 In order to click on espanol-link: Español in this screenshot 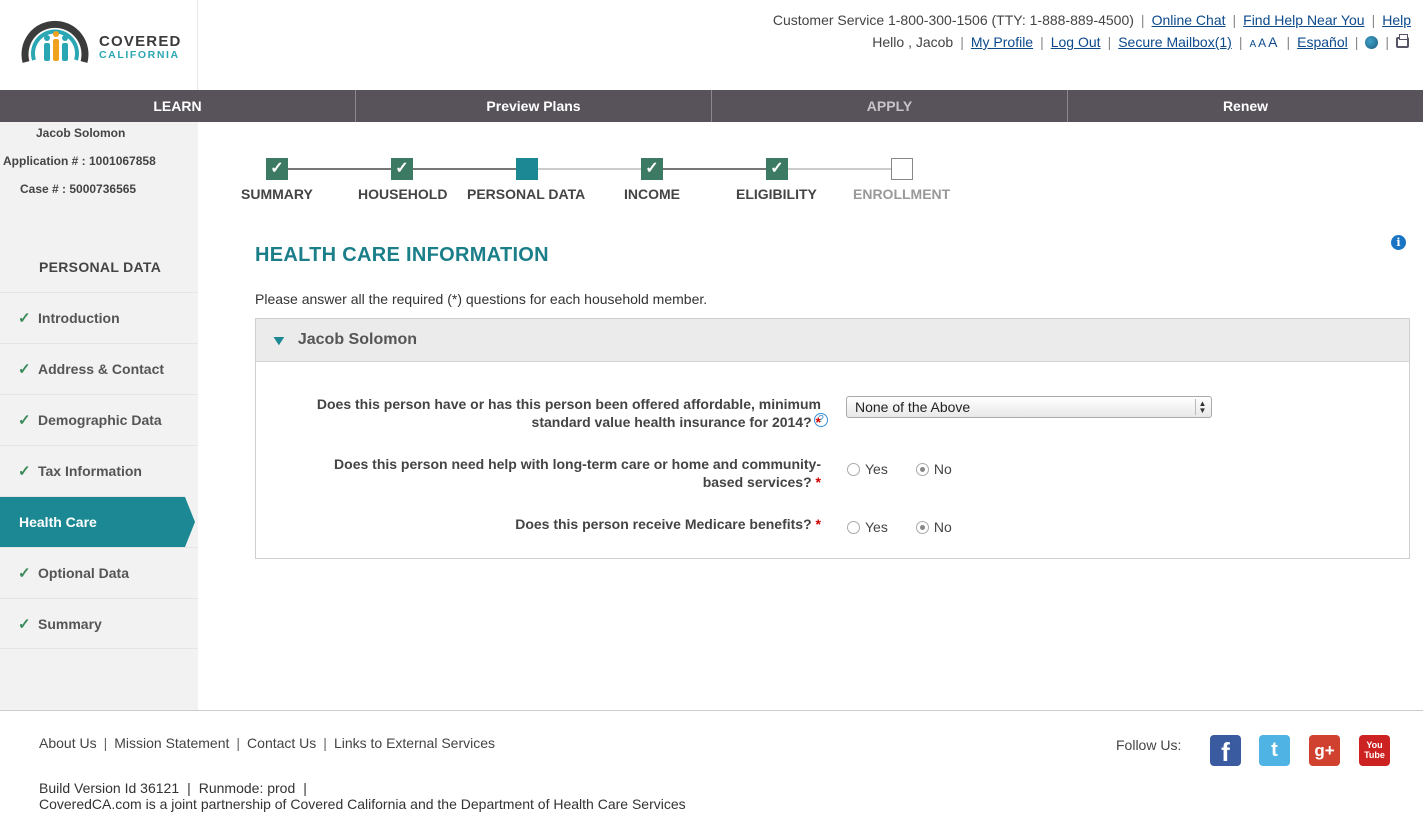, I will do `click(1322, 42)`.